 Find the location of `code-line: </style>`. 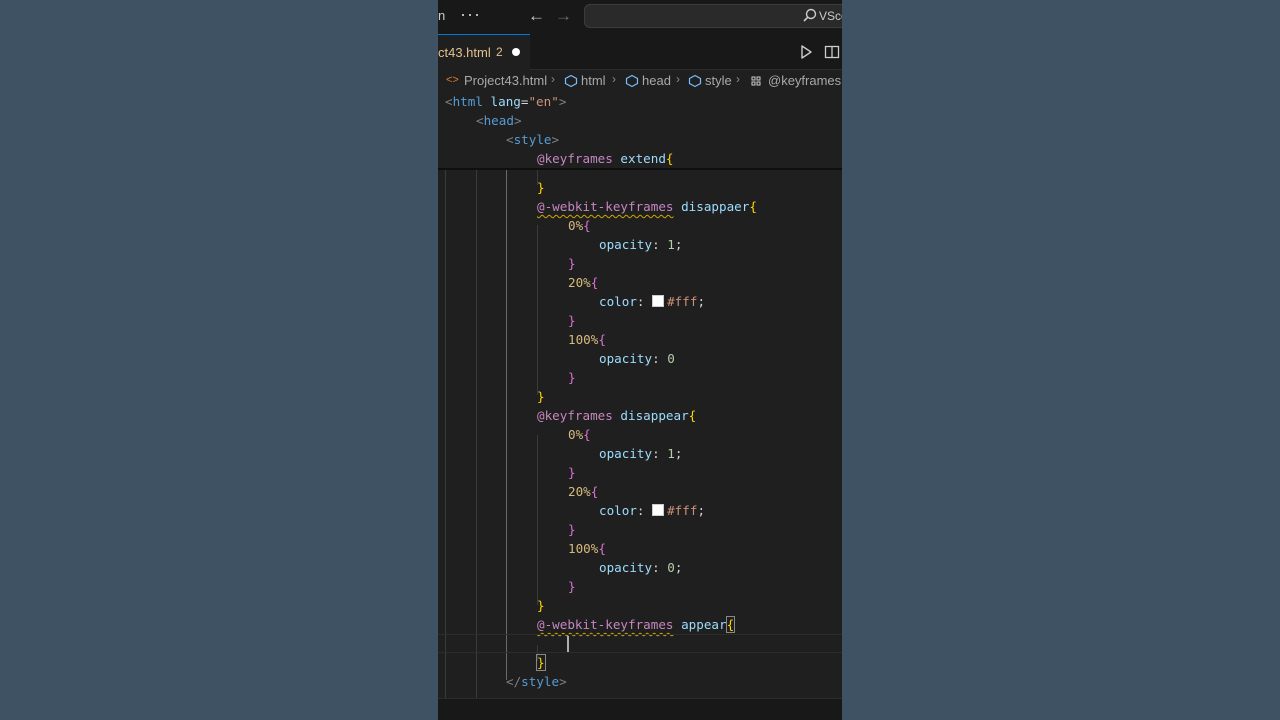

code-line: </style> is located at coordinates (536, 681).